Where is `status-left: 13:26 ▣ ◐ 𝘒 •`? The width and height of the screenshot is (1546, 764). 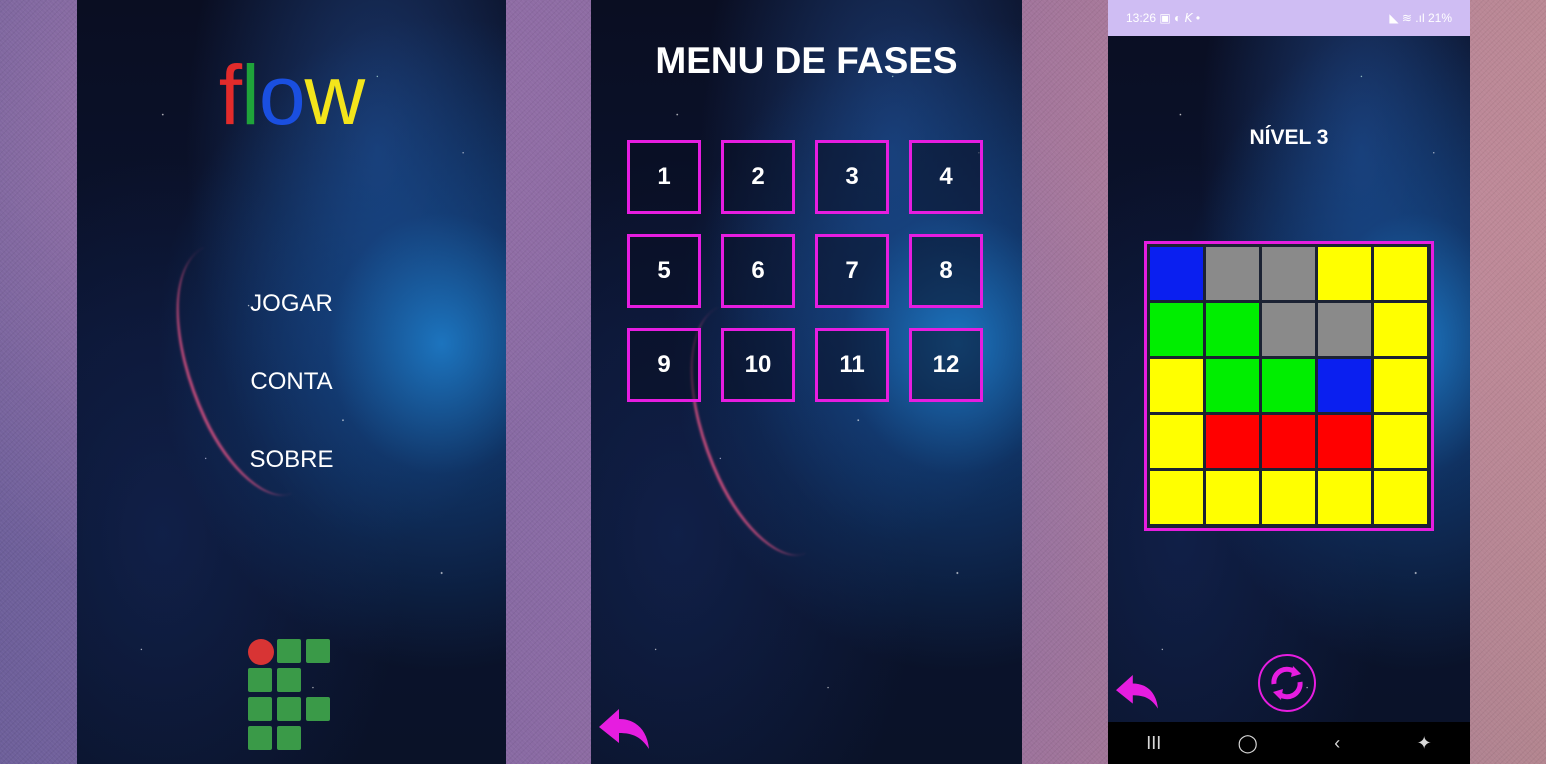 status-left: 13:26 ▣ ◐ 𝘒 • is located at coordinates (1163, 18).